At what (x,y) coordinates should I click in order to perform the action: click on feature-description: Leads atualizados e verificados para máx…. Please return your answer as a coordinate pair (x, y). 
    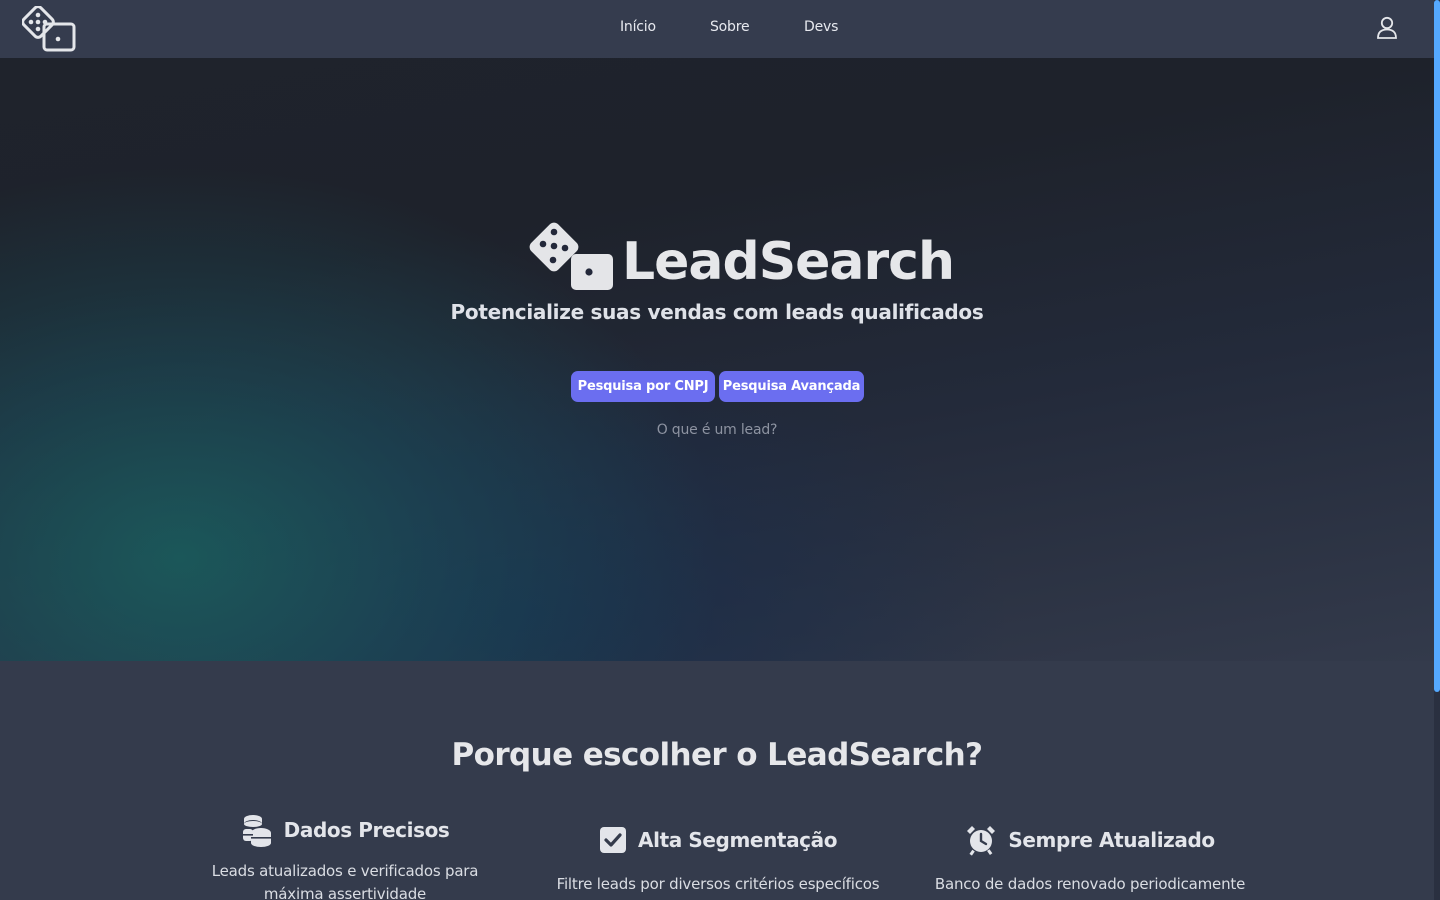
    Looking at the image, I should click on (345, 881).